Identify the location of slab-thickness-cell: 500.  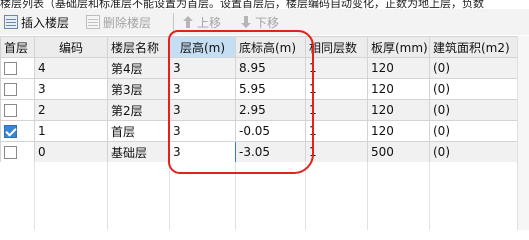
(398, 152).